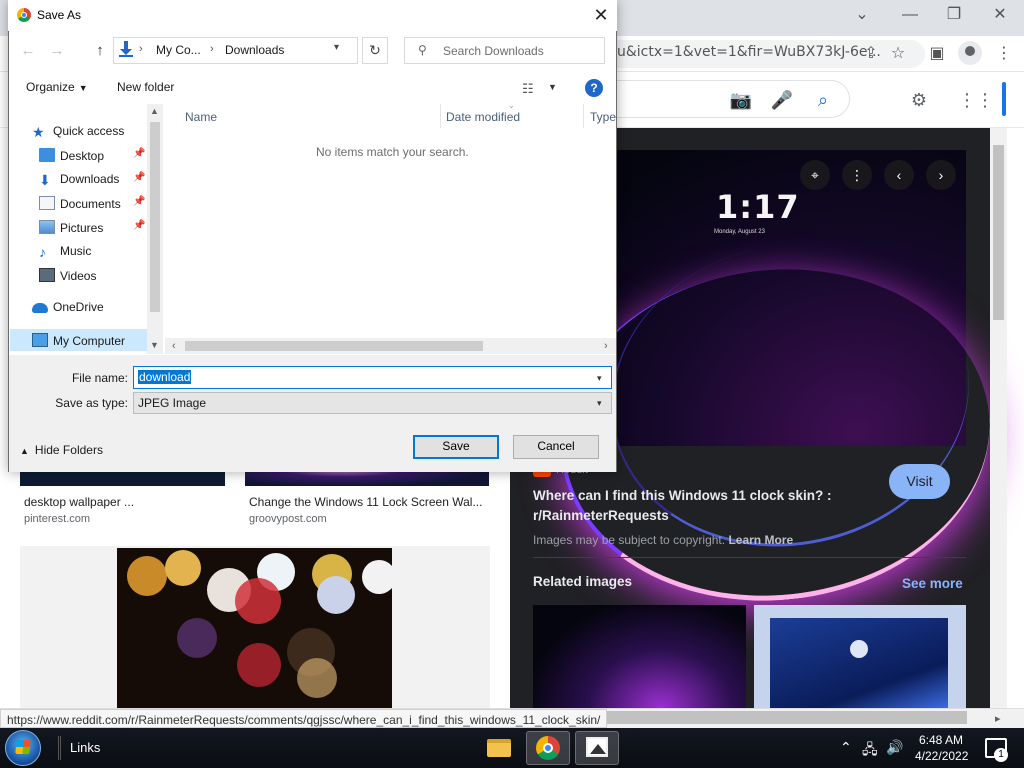 The image size is (1024, 768). What do you see at coordinates (99, 159) in the screenshot?
I see `nav-item-desktop: Desktop 📌` at bounding box center [99, 159].